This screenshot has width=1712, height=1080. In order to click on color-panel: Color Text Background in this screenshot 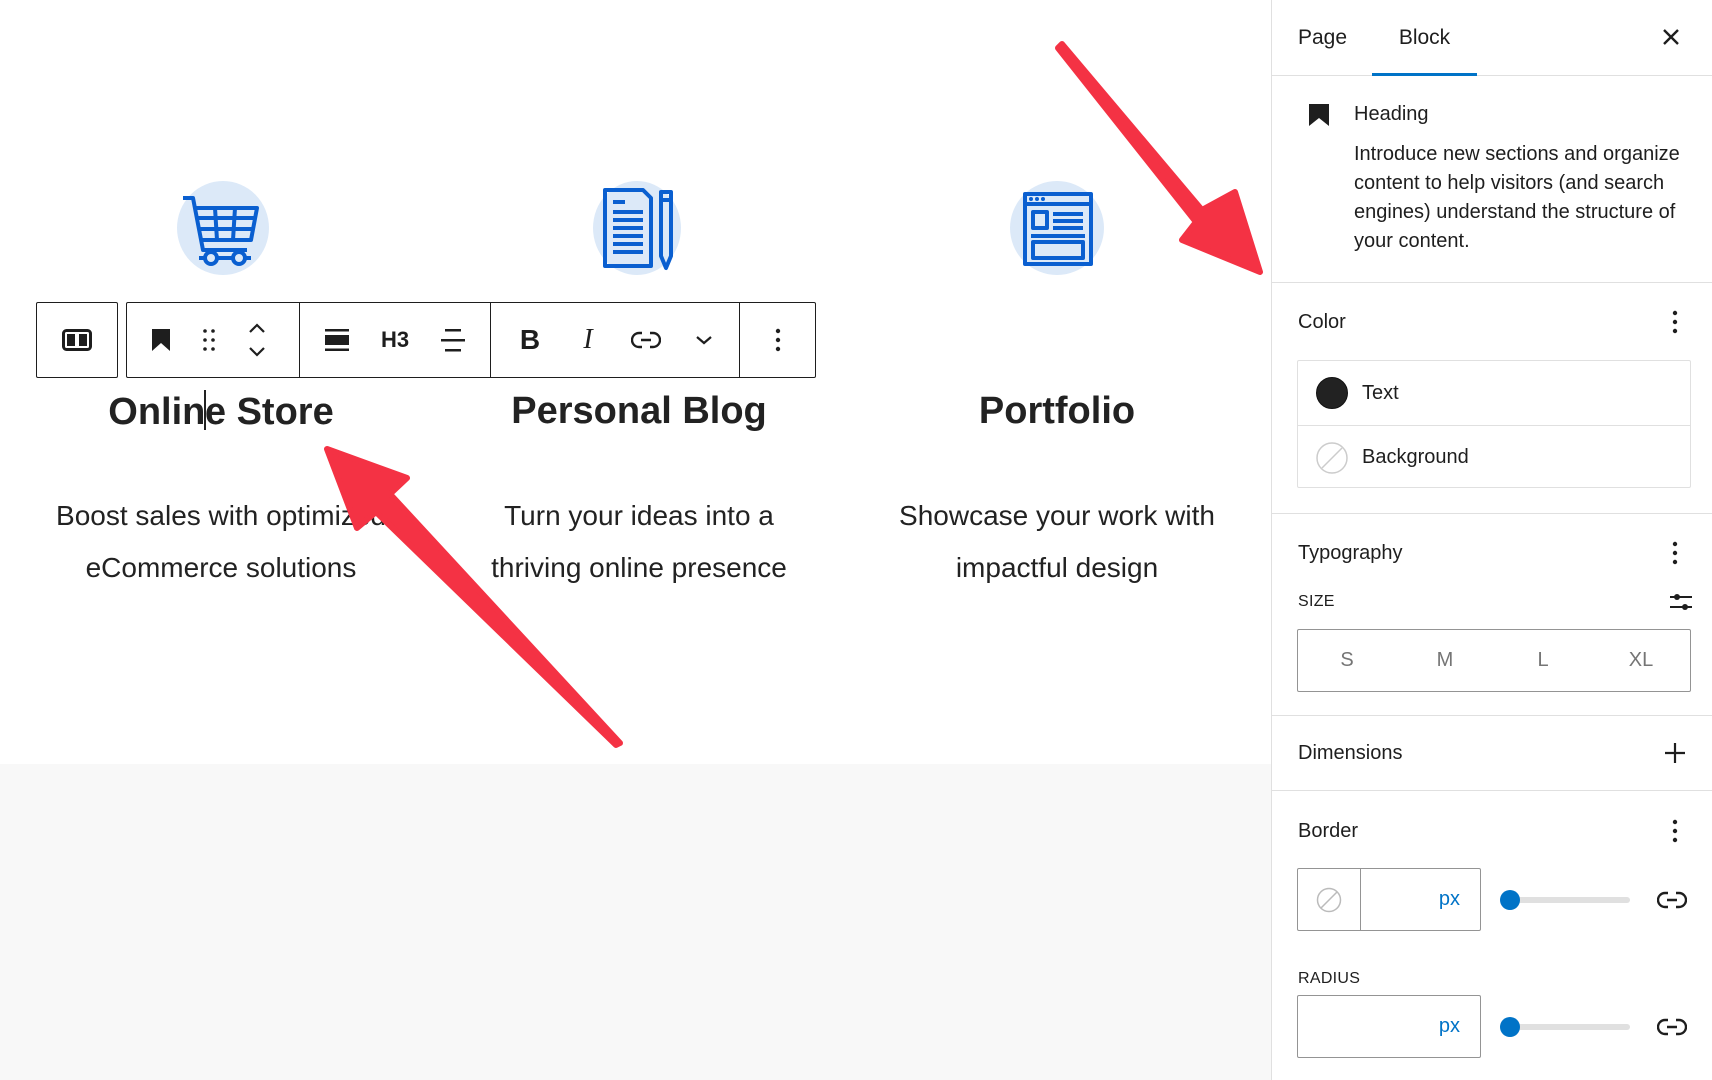, I will do `click(1492, 398)`.